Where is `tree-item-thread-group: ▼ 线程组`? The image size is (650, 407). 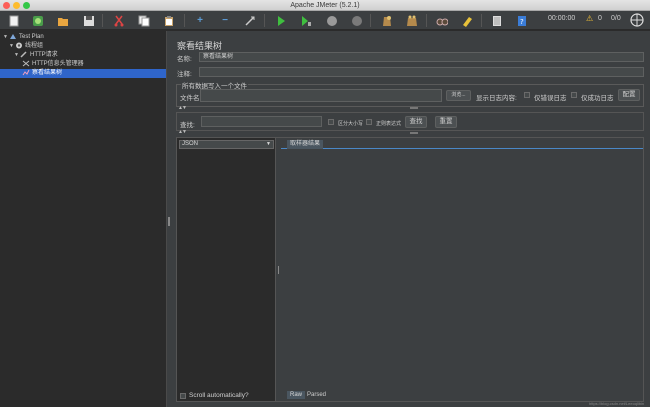
tree-item-thread-group: ▼ 线程组 is located at coordinates (26, 46).